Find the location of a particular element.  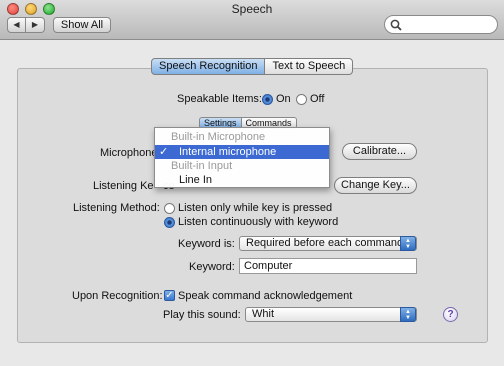

speak-acknowledgement-label: Speak command acknowledgement is located at coordinates (265, 296).